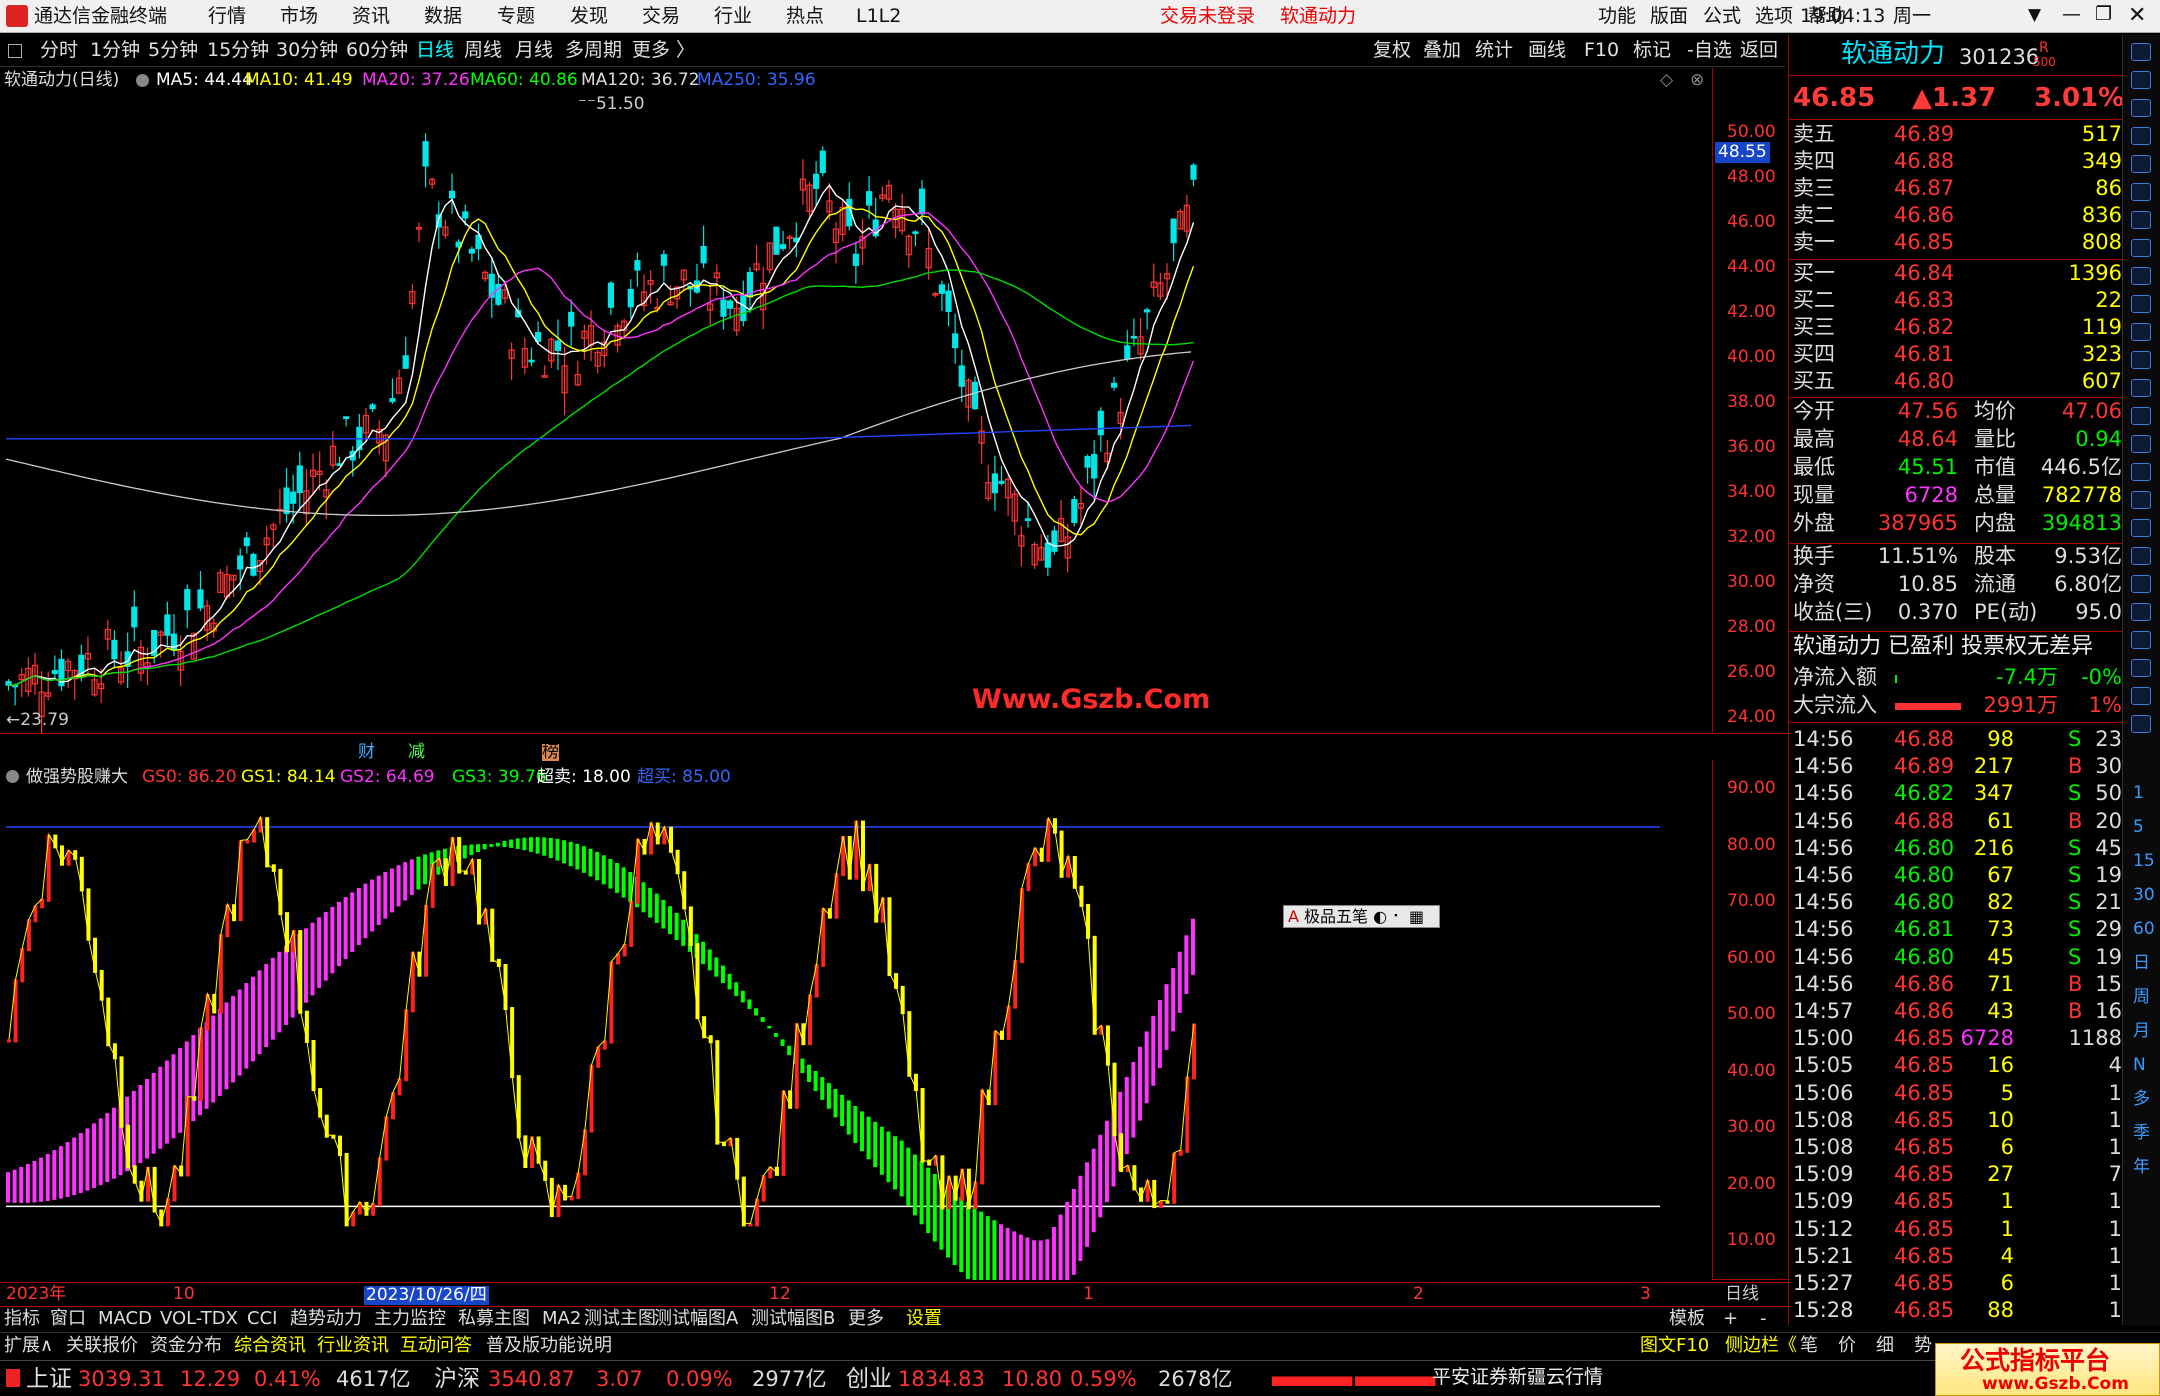 The width and height of the screenshot is (2160, 1396). I want to click on indicator-tab: 指标, so click(22, 1319).